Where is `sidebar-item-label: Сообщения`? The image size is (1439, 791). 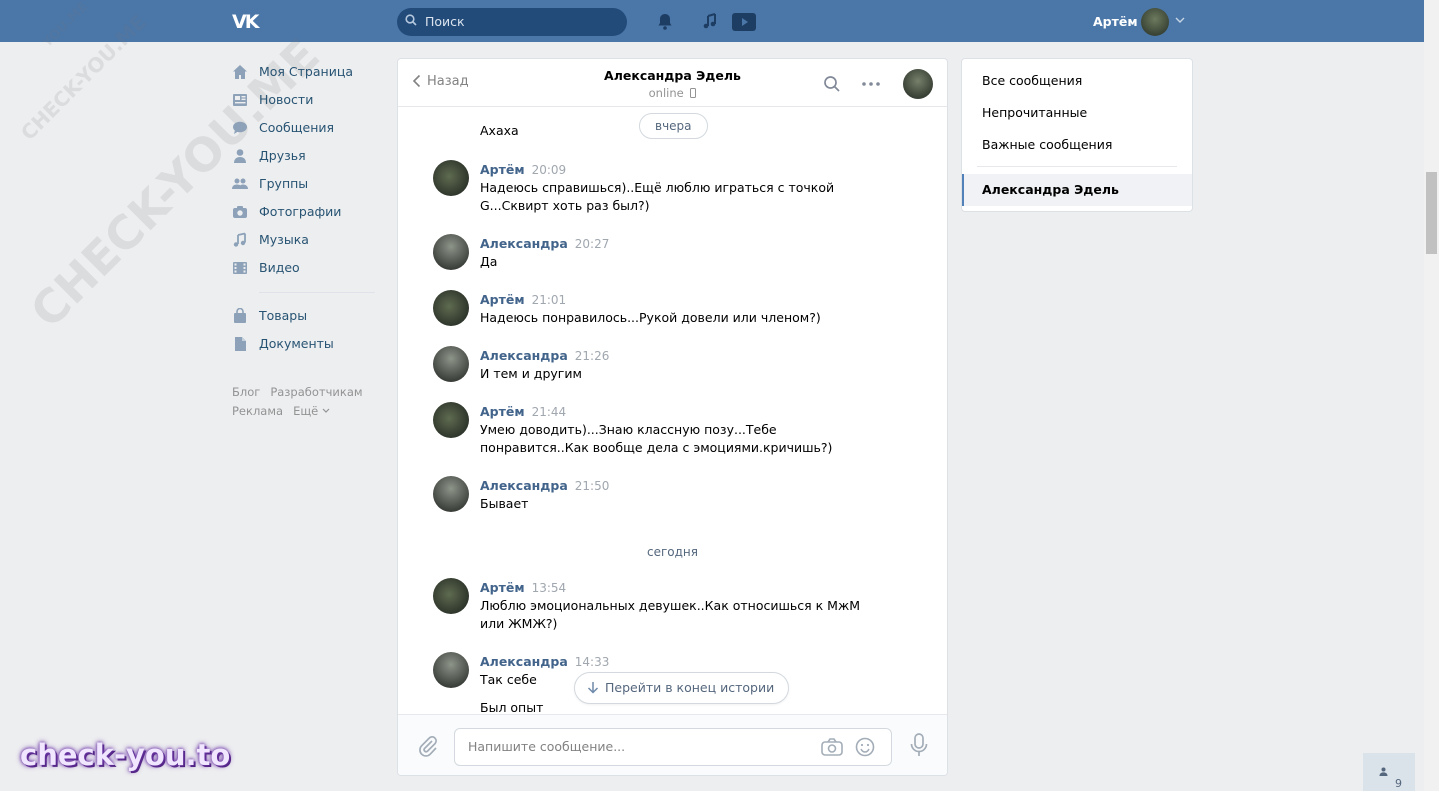
sidebar-item-label: Сообщения is located at coordinates (297, 127).